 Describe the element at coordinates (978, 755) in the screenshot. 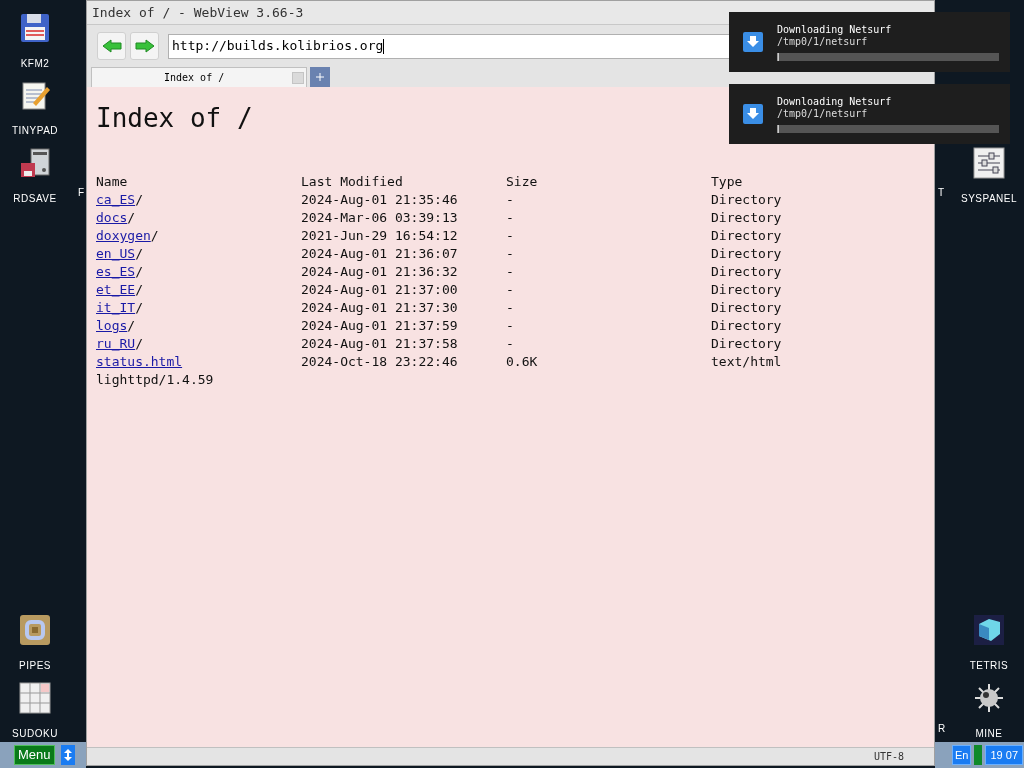

I see `activity-bar` at that location.